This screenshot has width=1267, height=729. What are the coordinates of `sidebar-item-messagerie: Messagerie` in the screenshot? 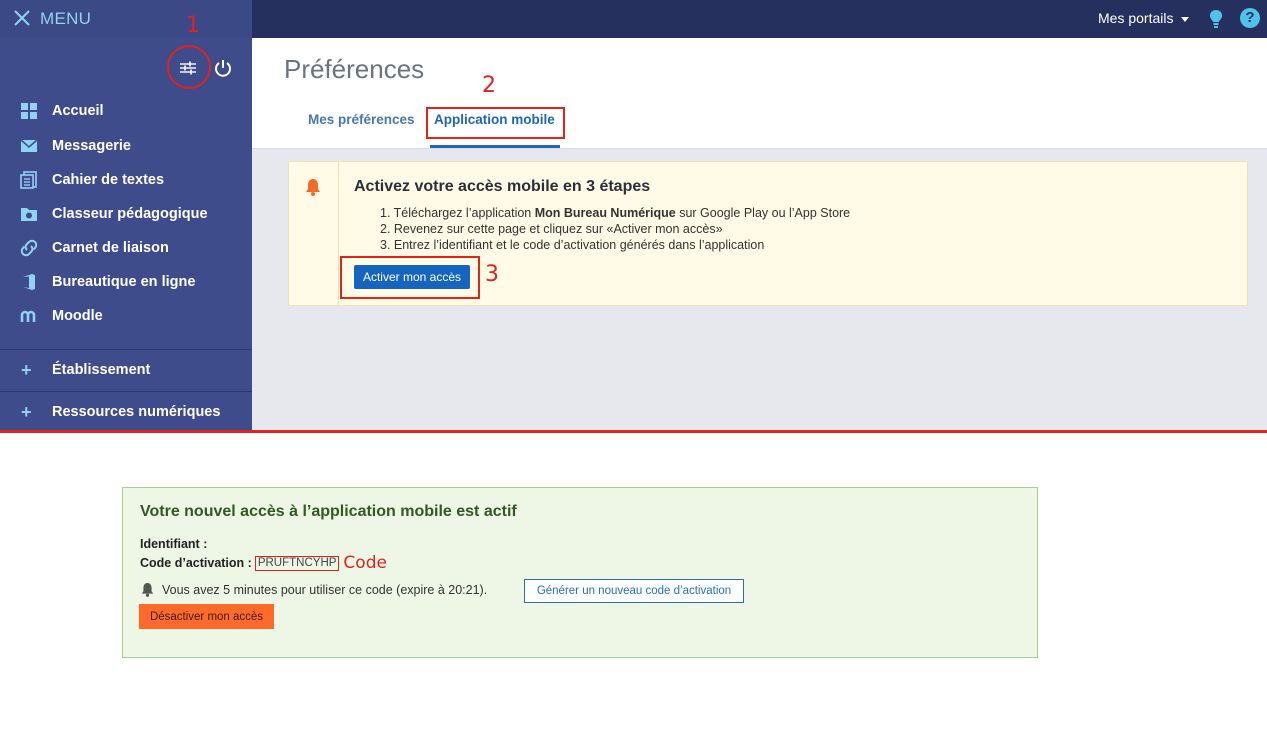 It's located at (126, 146).